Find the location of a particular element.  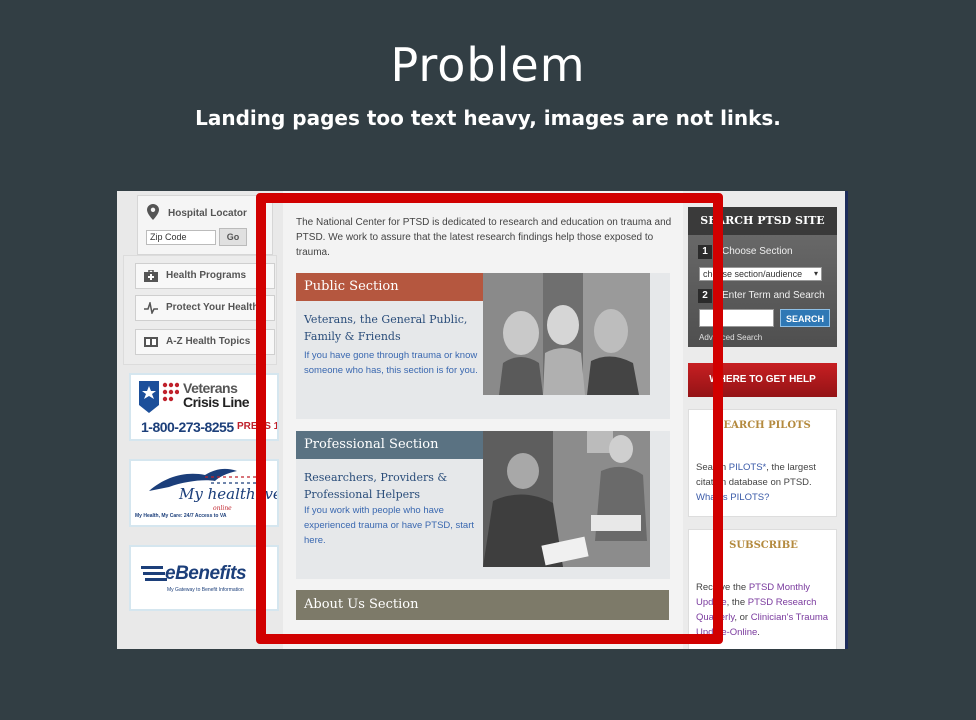

book-icon is located at coordinates (151, 342).